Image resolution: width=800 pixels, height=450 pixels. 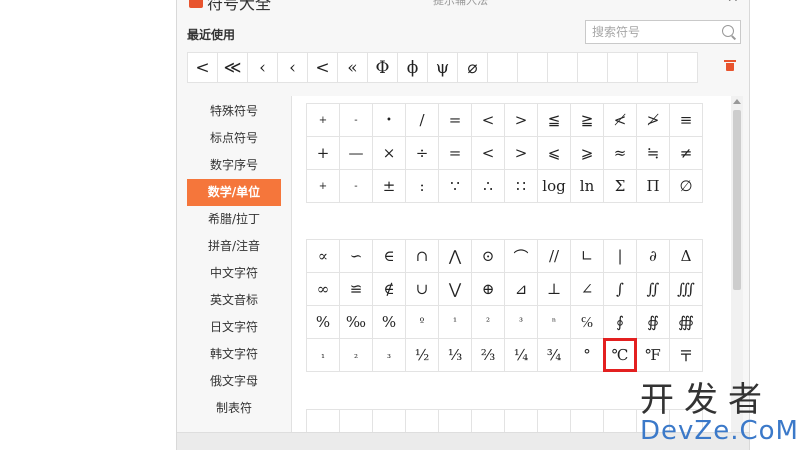 I want to click on recent-symbol-cell: ≪, so click(x=232, y=67).